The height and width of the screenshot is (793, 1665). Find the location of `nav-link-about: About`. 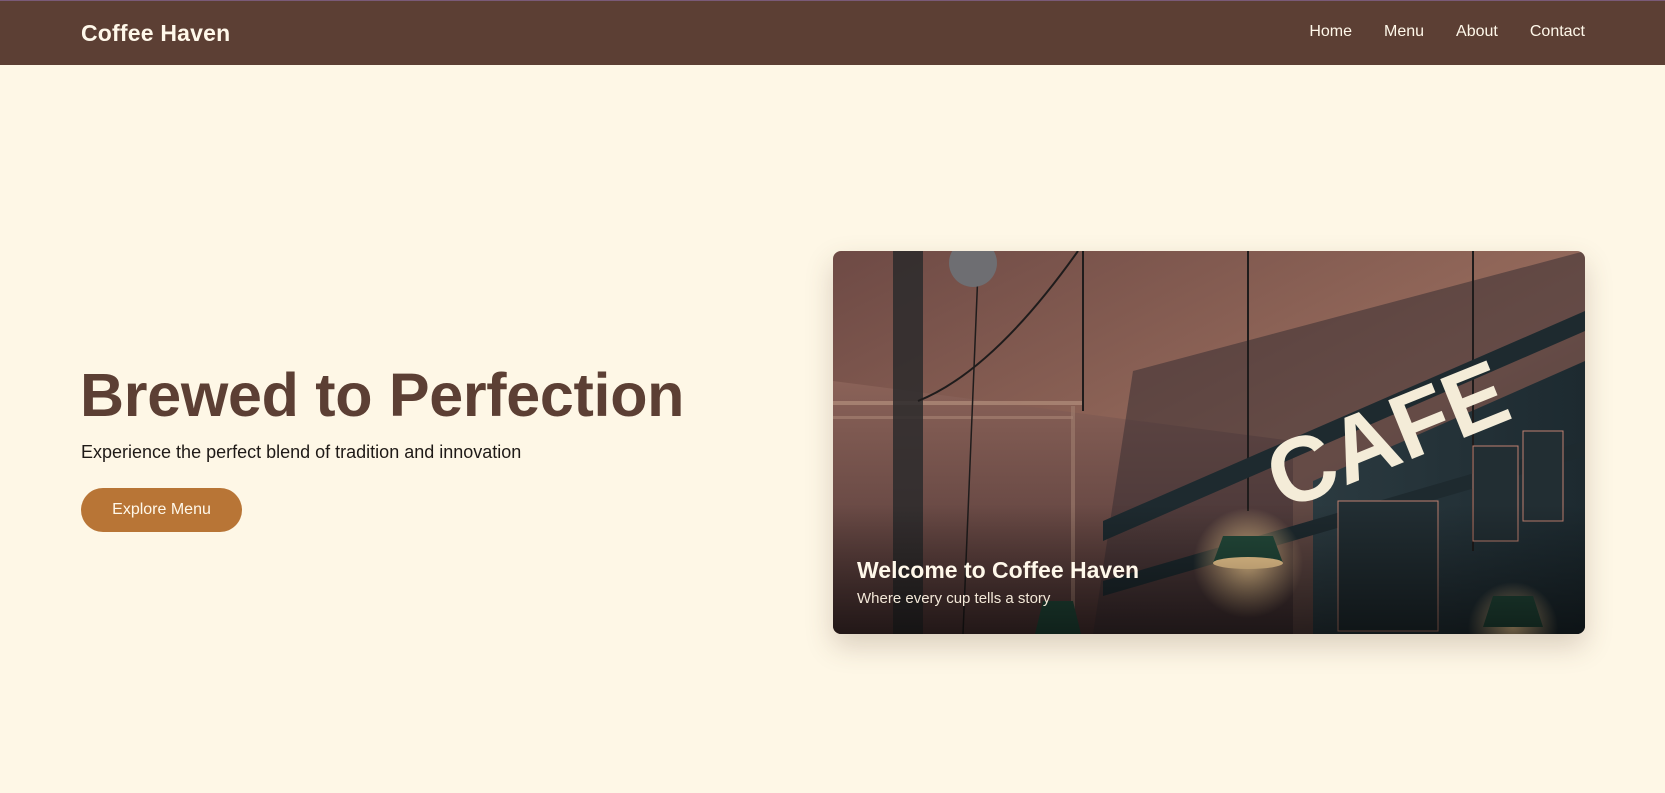

nav-link-about: About is located at coordinates (1477, 32).